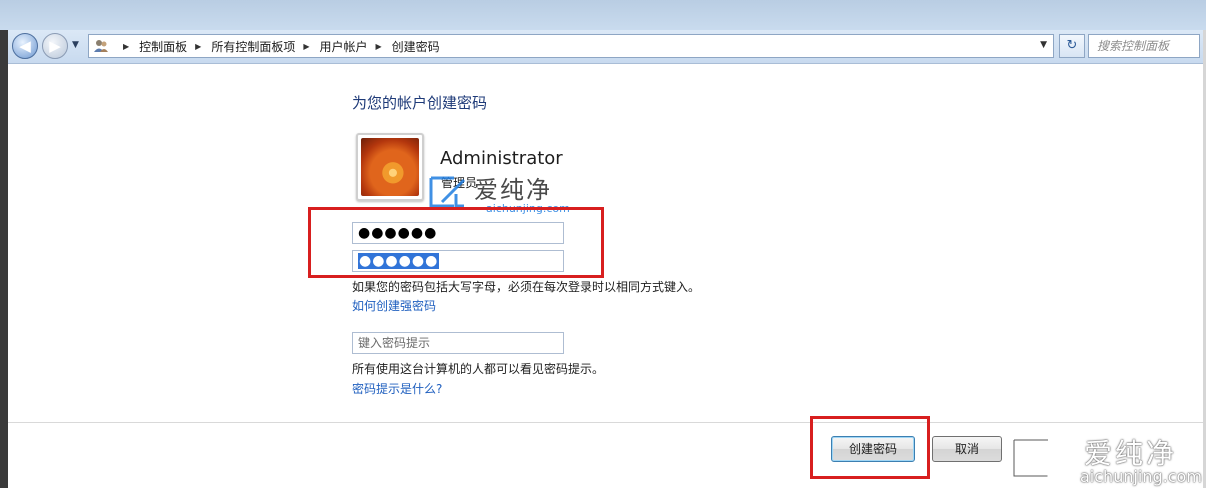 The width and height of the screenshot is (1206, 488). What do you see at coordinates (526, 287) in the screenshot?
I see `caps-note: 如果您的密码包括大写字母，必须在每次登录时以相同方式键入。` at bounding box center [526, 287].